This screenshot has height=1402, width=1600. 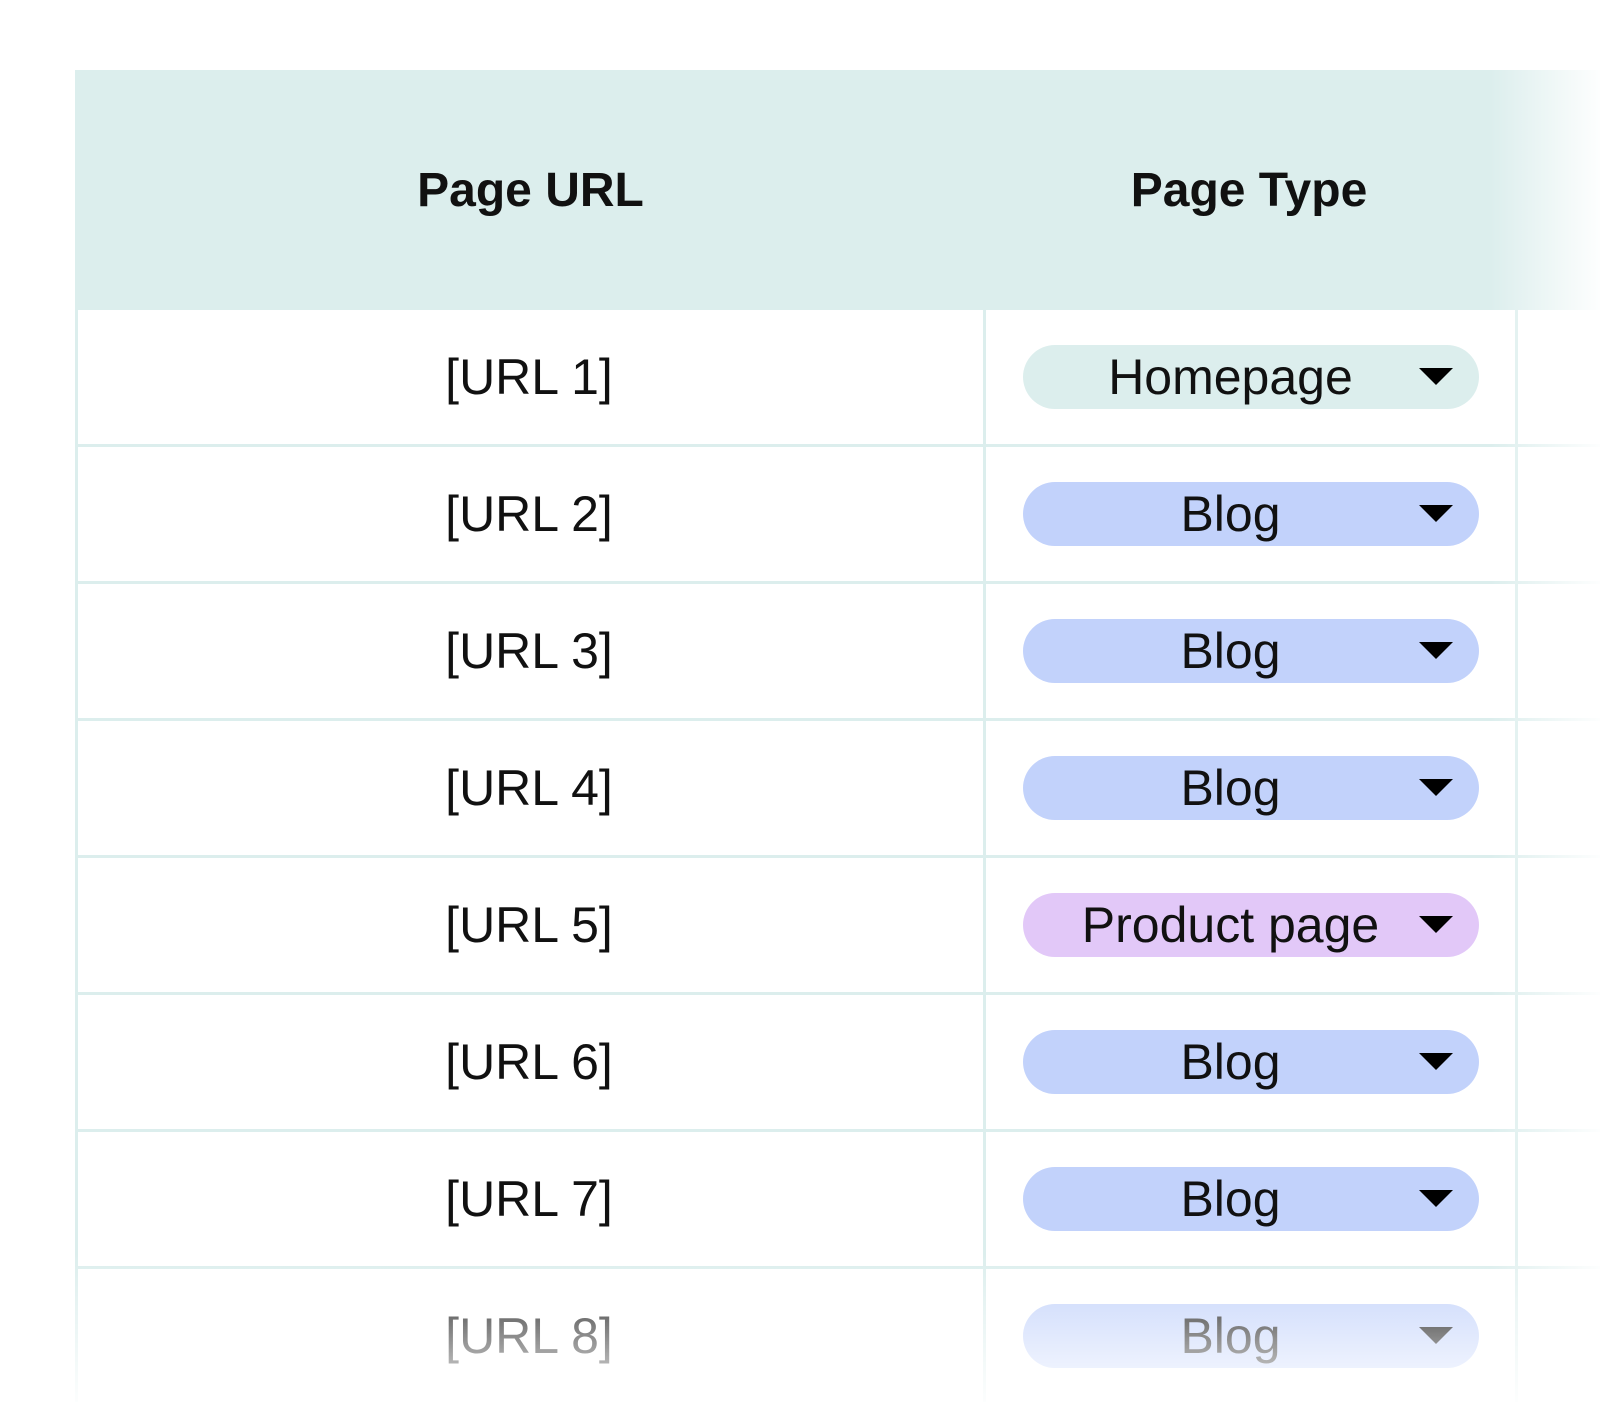 I want to click on page-url-cell: [URL 5], so click(x=529, y=925).